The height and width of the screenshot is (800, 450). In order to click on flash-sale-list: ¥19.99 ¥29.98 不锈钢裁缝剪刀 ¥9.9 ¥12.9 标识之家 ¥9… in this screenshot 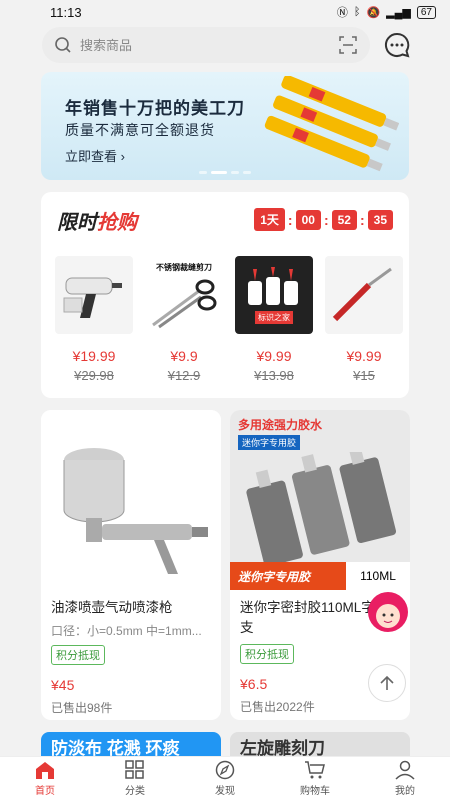, I will do `click(232, 319)`.